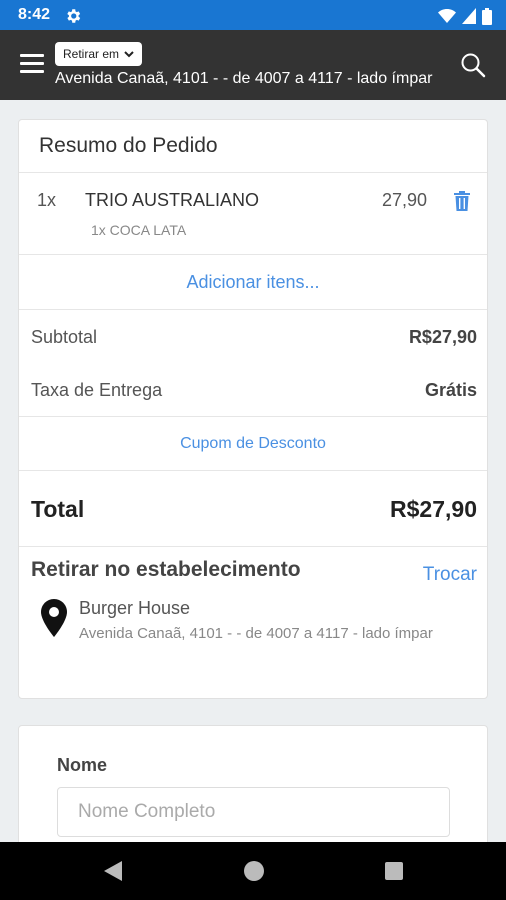 Image resolution: width=506 pixels, height=900 pixels. I want to click on item-name: TRIO AUSTRALIANO, so click(172, 200).